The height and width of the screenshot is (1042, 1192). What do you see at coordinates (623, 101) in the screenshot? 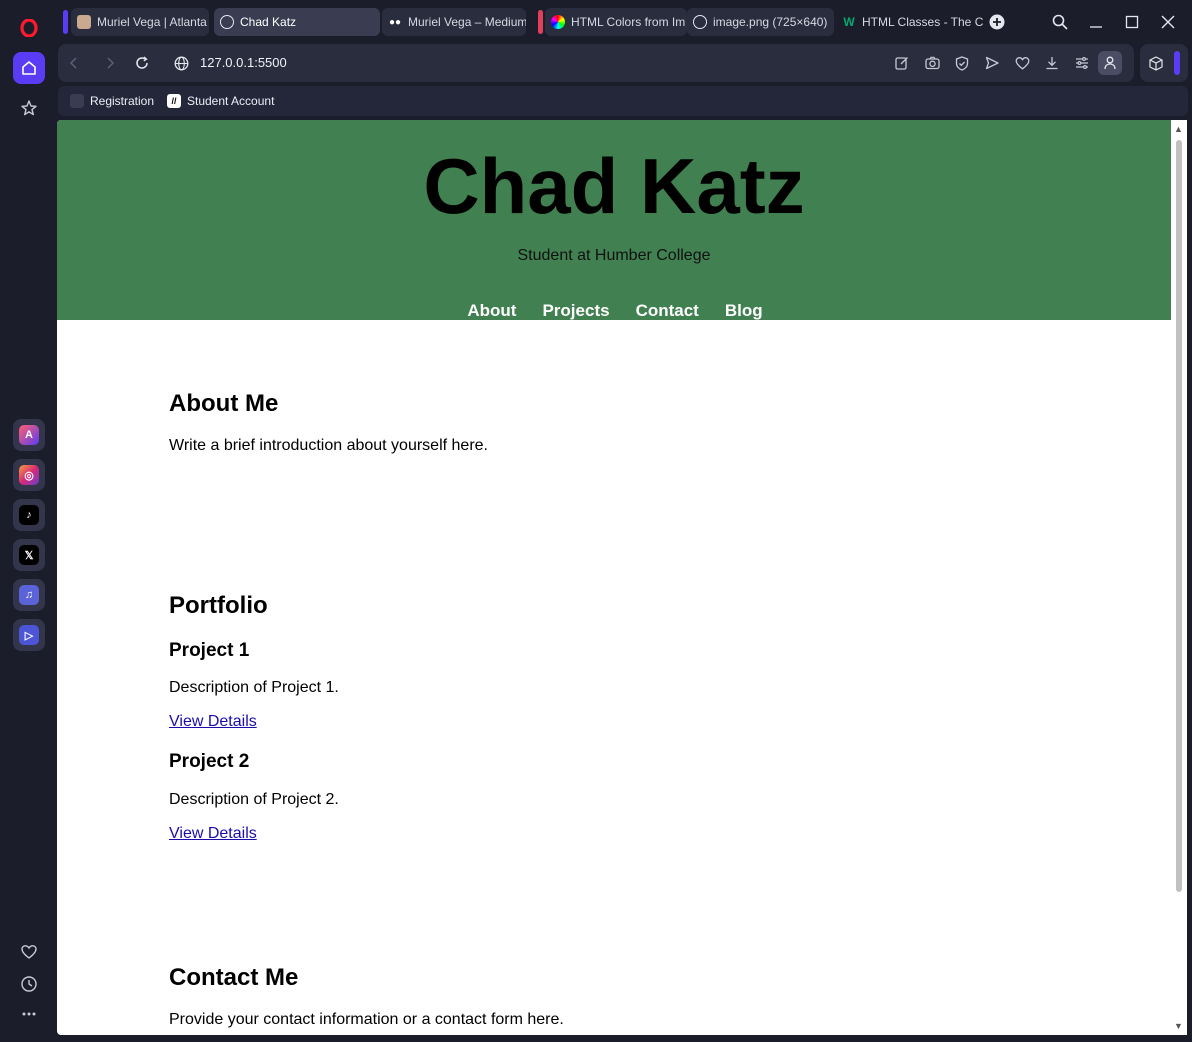
I see `bookmarks-bar: Registration // Student Account` at bounding box center [623, 101].